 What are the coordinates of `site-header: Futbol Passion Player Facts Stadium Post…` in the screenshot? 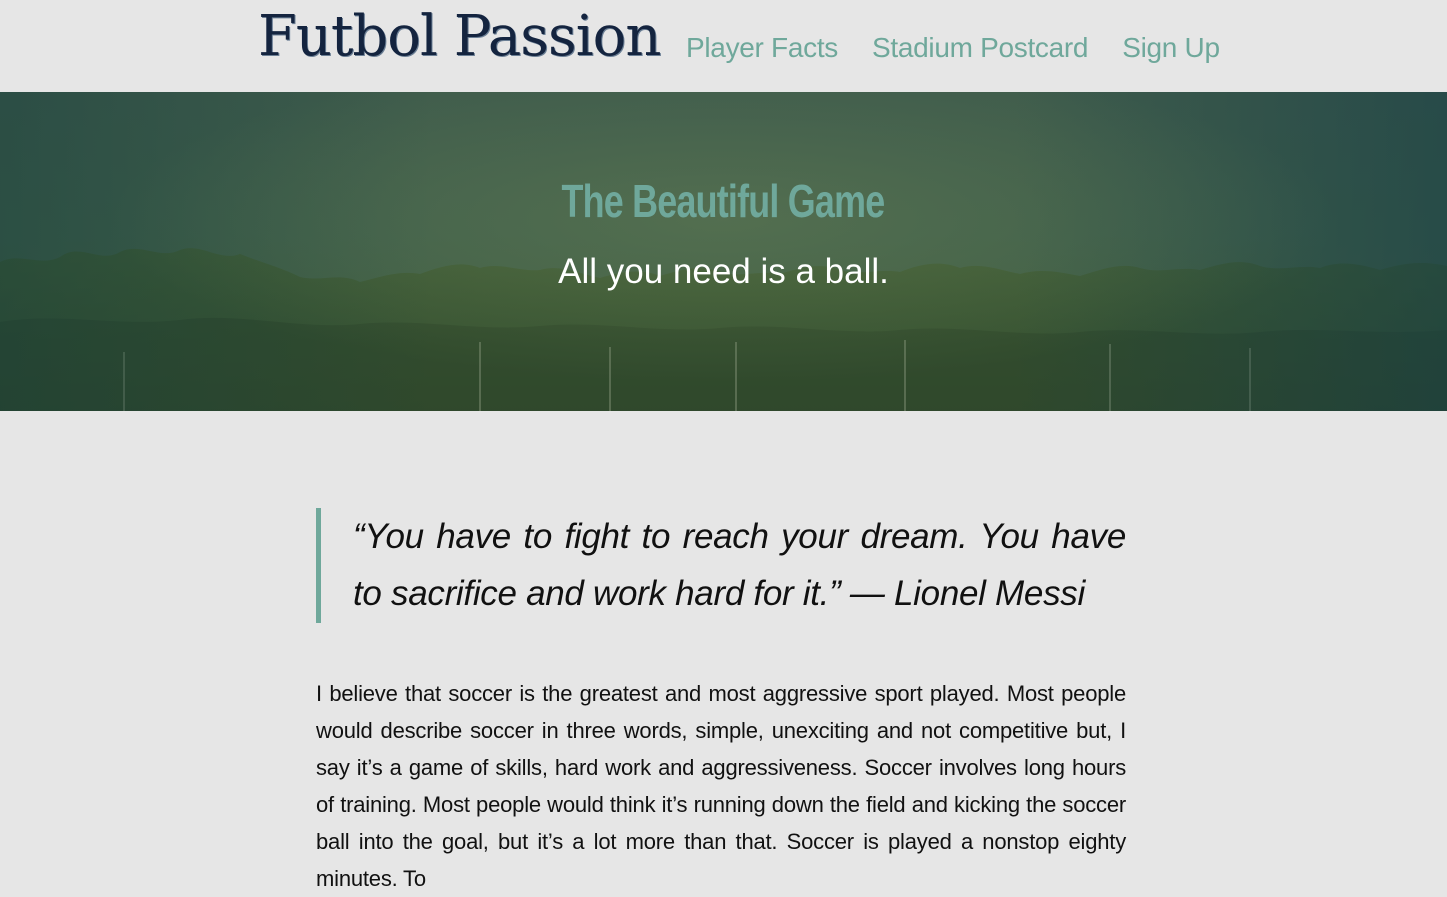 It's located at (723, 46).